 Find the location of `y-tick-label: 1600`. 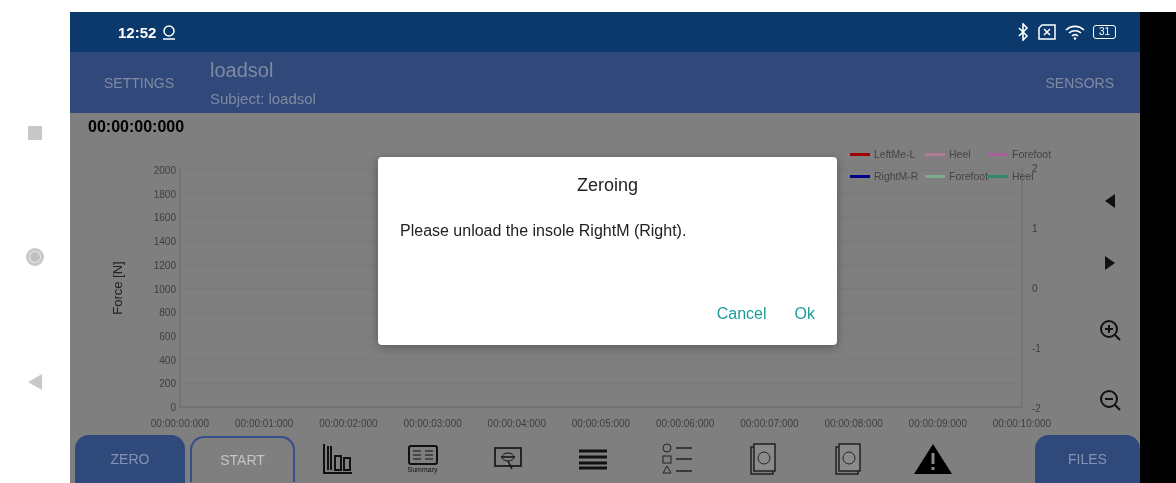

y-tick-label: 1600 is located at coordinates (164, 218).